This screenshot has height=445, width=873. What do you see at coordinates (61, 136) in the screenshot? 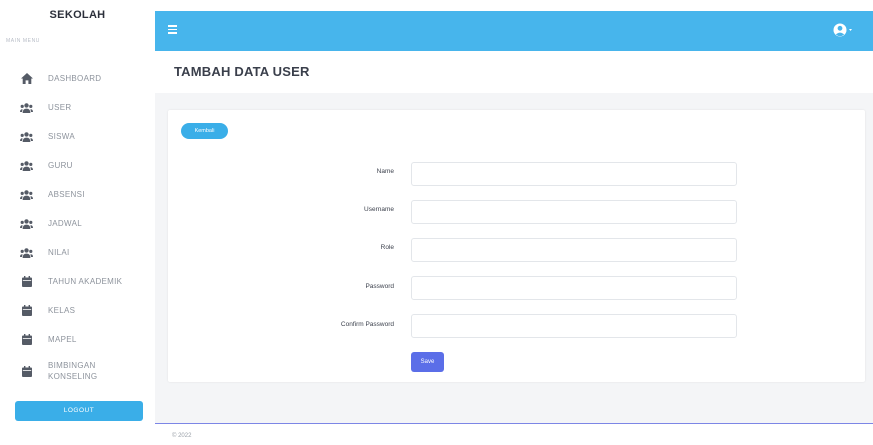
I see `sidebar-item-label: SISWA` at bounding box center [61, 136].